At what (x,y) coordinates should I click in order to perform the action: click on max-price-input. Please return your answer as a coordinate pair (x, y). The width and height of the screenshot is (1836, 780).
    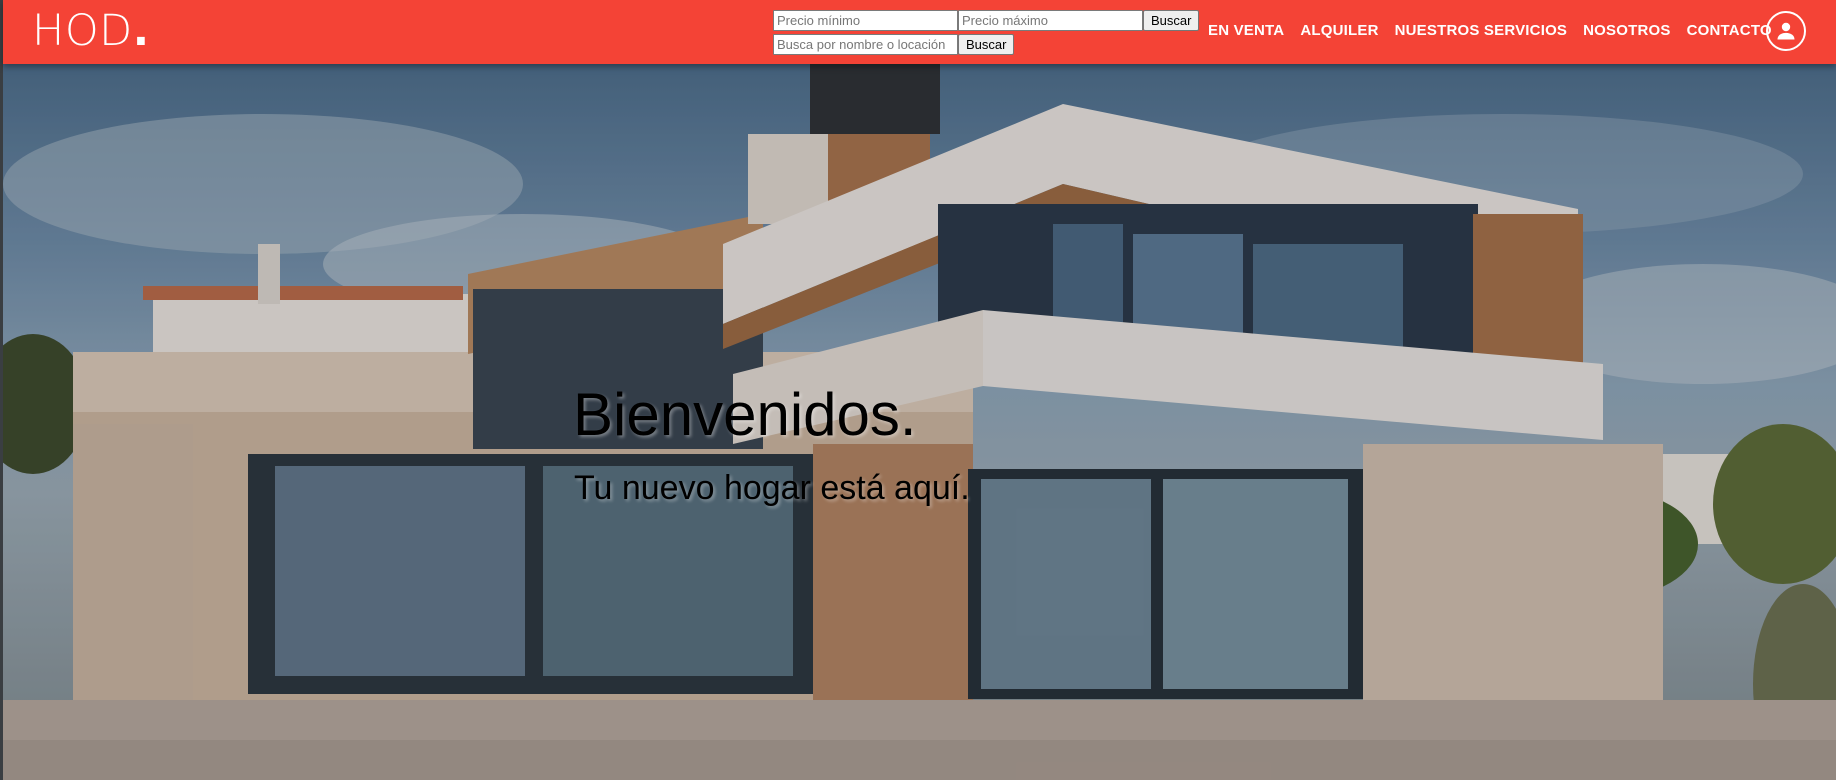
    Looking at the image, I should click on (1050, 20).